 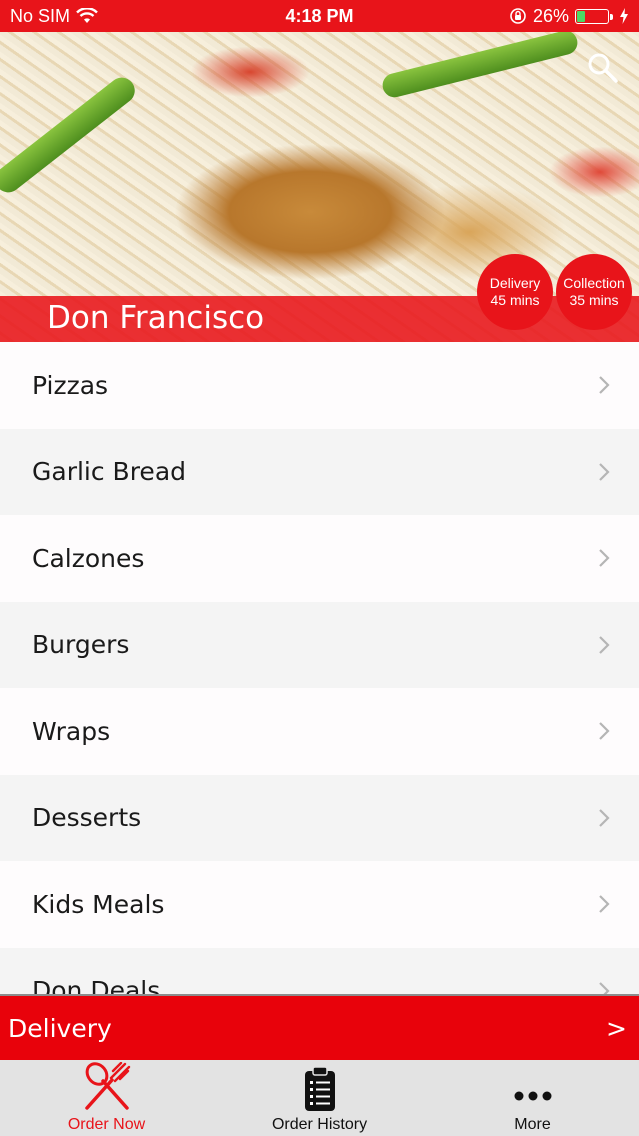 I want to click on collection-time-badge: Collection 35 mins, so click(x=594, y=292).